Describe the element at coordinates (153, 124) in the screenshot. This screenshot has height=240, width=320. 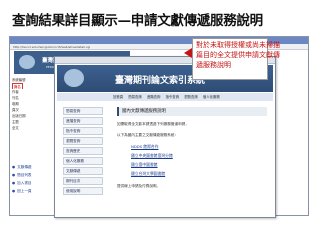
I see `description-text: 如需取得全文影本請透過下列服務管道申請，` at that location.